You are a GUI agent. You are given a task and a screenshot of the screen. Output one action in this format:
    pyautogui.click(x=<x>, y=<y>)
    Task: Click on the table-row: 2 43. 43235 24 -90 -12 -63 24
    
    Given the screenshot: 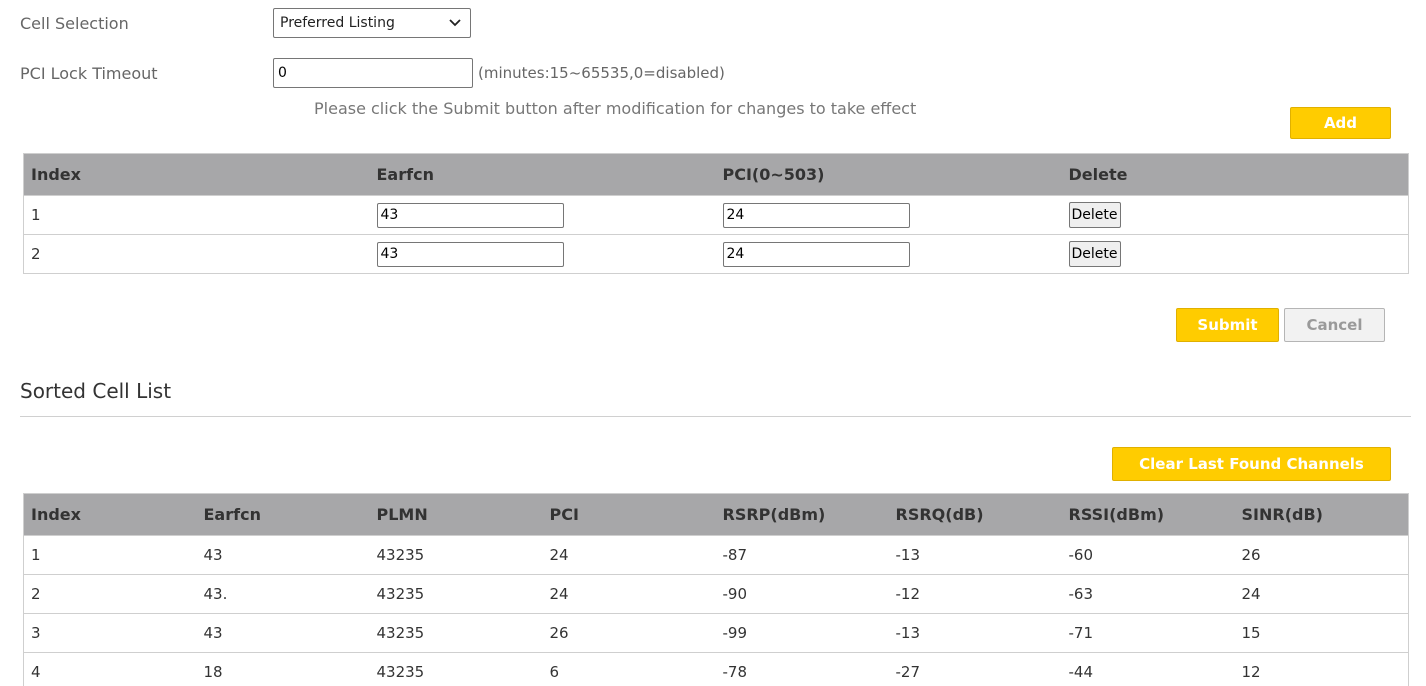 What is the action you would take?
    pyautogui.click(x=716, y=594)
    